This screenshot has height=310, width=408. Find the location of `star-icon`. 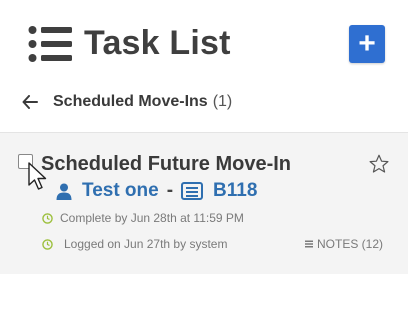

star-icon is located at coordinates (379, 164).